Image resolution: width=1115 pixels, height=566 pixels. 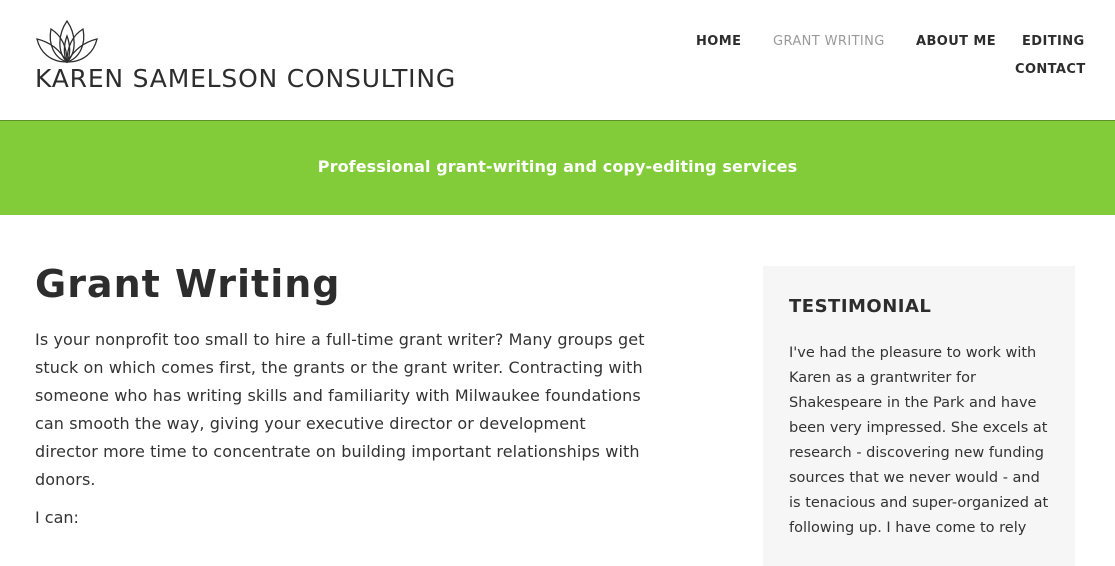 What do you see at coordinates (1050, 69) in the screenshot?
I see `nav-item-contact: CONTACT` at bounding box center [1050, 69].